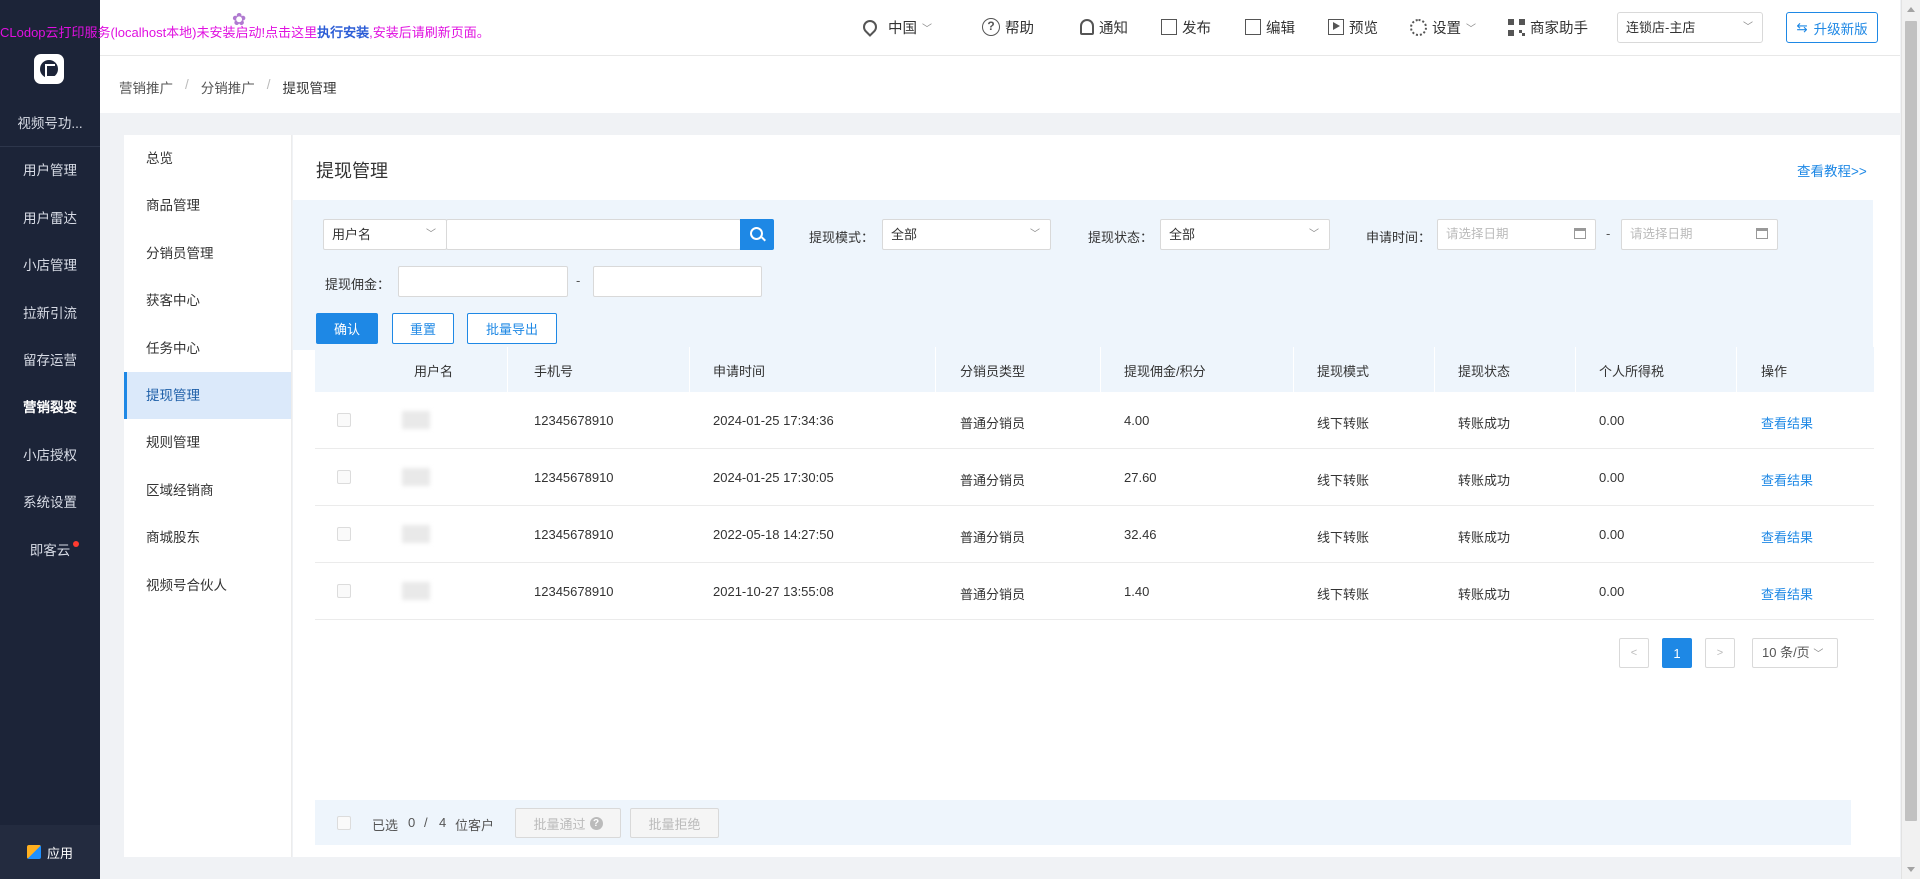  Describe the element at coordinates (1182, 234) in the screenshot. I see `withdraw-status-value: 全部` at that location.